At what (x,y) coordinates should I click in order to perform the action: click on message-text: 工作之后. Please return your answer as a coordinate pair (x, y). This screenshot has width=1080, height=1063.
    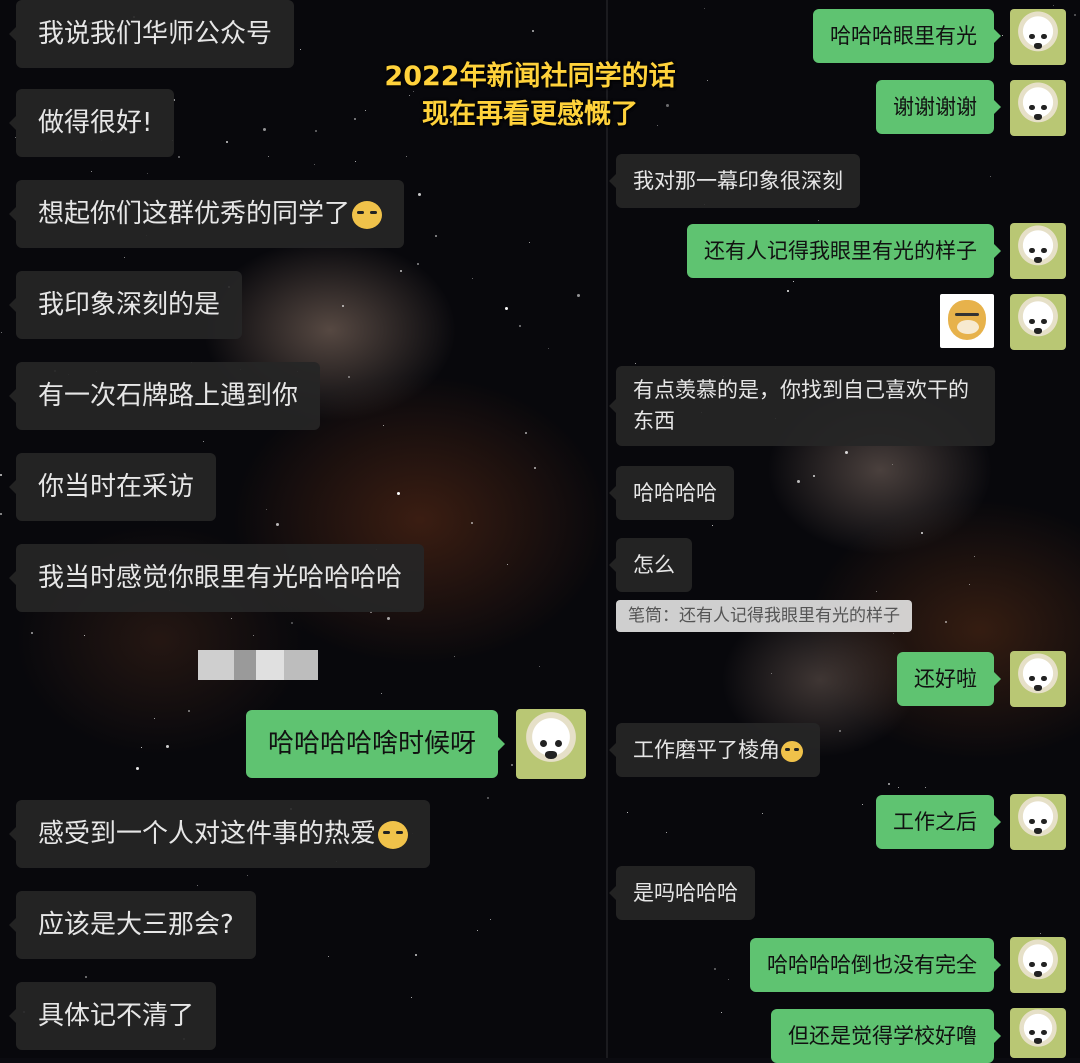
    Looking at the image, I should click on (935, 822).